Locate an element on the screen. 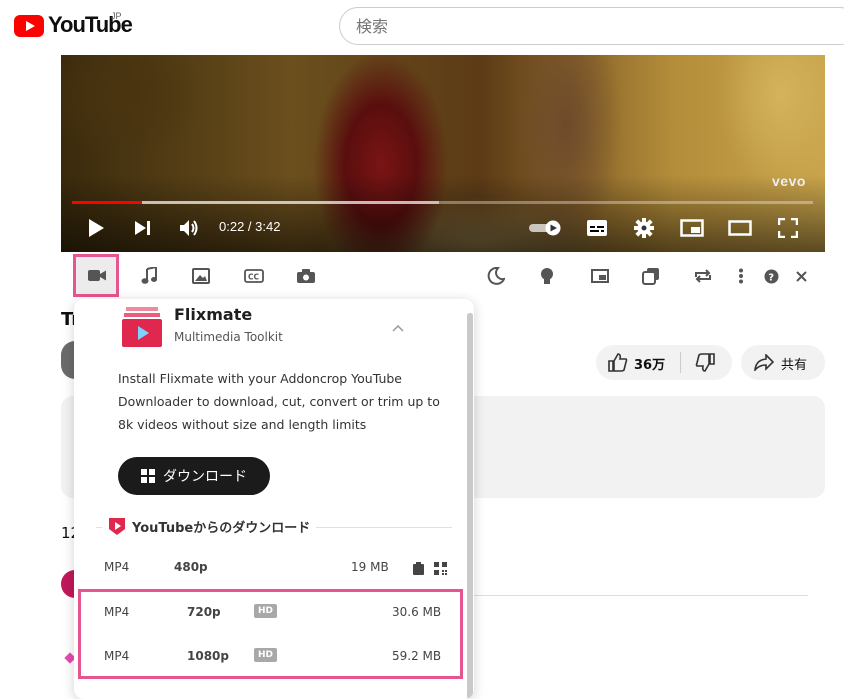 This screenshot has height=699, width=844. shield-logo-icon is located at coordinates (117, 526).